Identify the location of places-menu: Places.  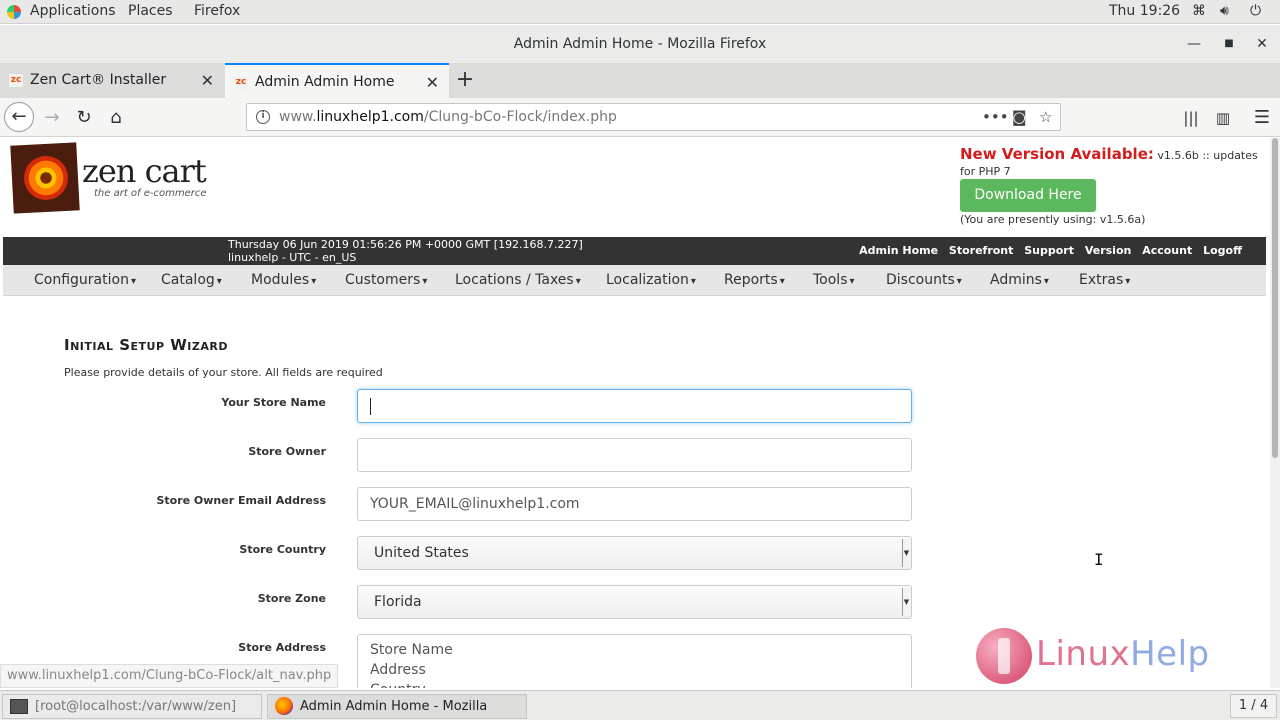
(150, 11).